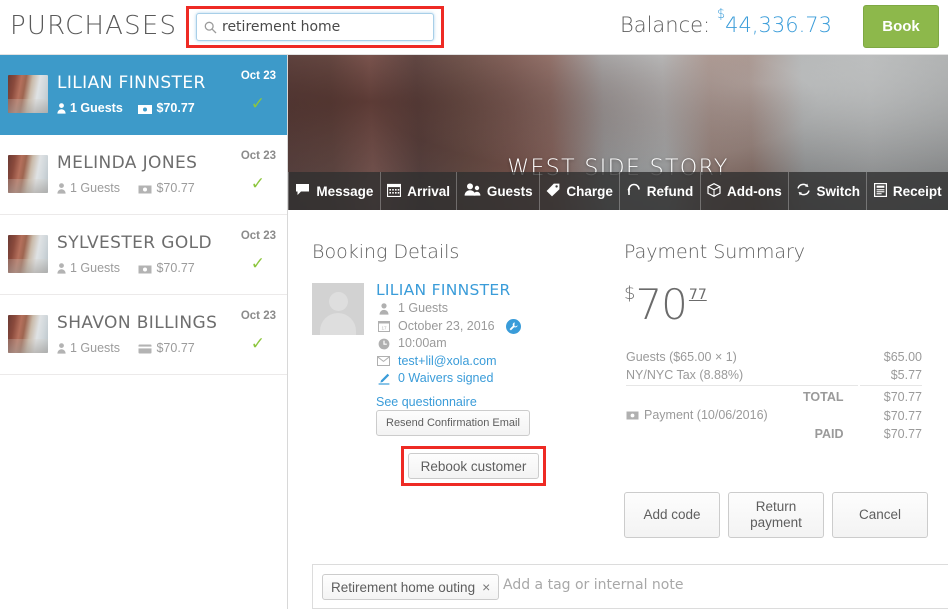 This screenshot has width=948, height=609. Describe the element at coordinates (473, 466) in the screenshot. I see `rebook-customer-button: Rebook customer` at that location.